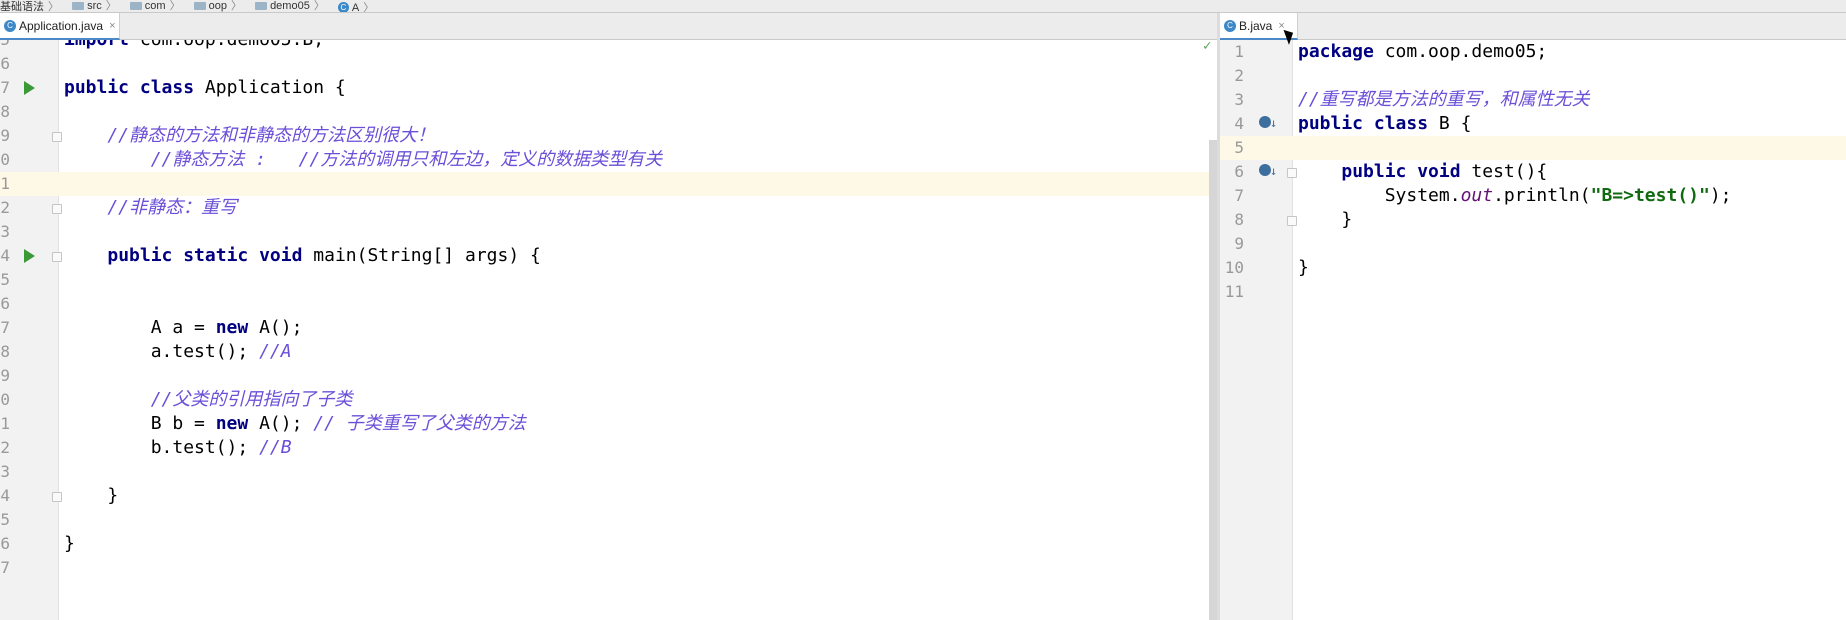 The height and width of the screenshot is (620, 1846). I want to click on code-line: 6}, so click(608, 544).